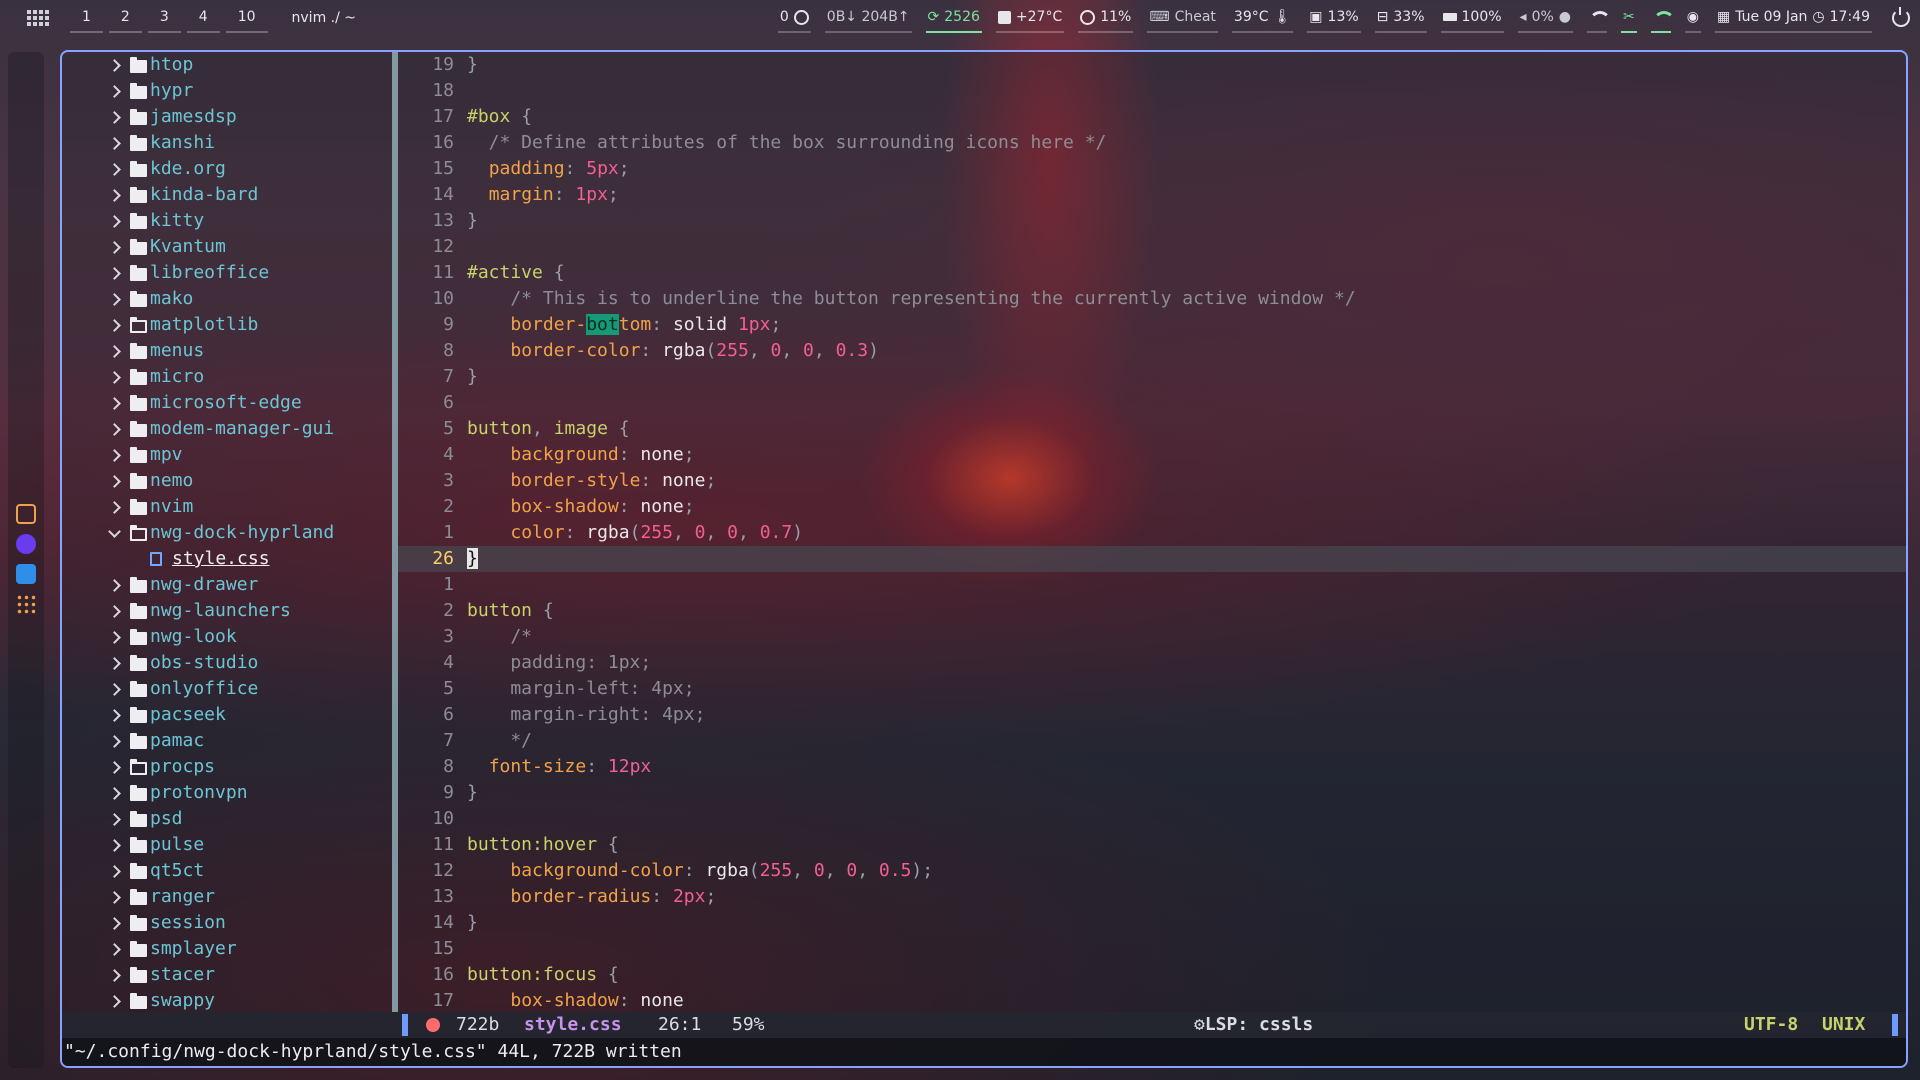 The height and width of the screenshot is (1080, 1920). I want to click on tree-folder-item: hypr, so click(227, 91).